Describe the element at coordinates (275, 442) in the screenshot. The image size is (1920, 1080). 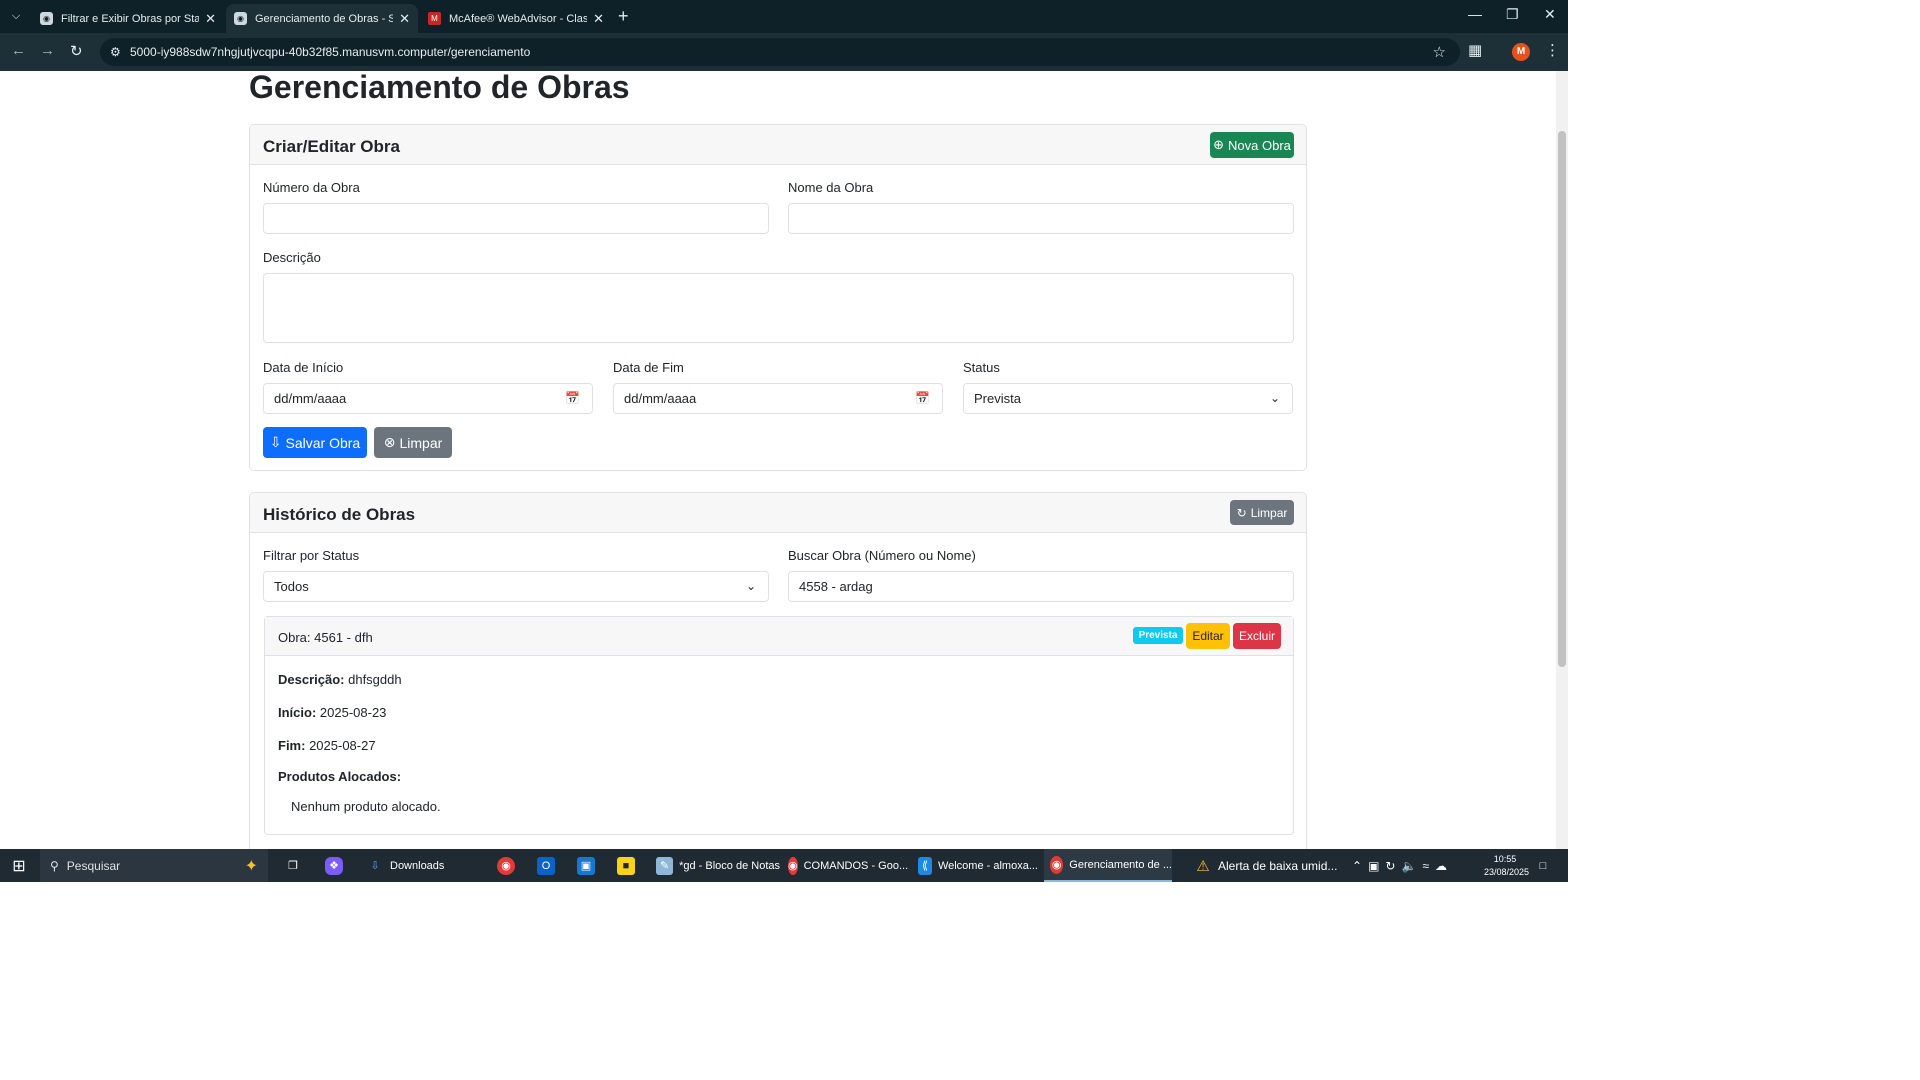
I see `save-download-icon: ⇩` at that location.